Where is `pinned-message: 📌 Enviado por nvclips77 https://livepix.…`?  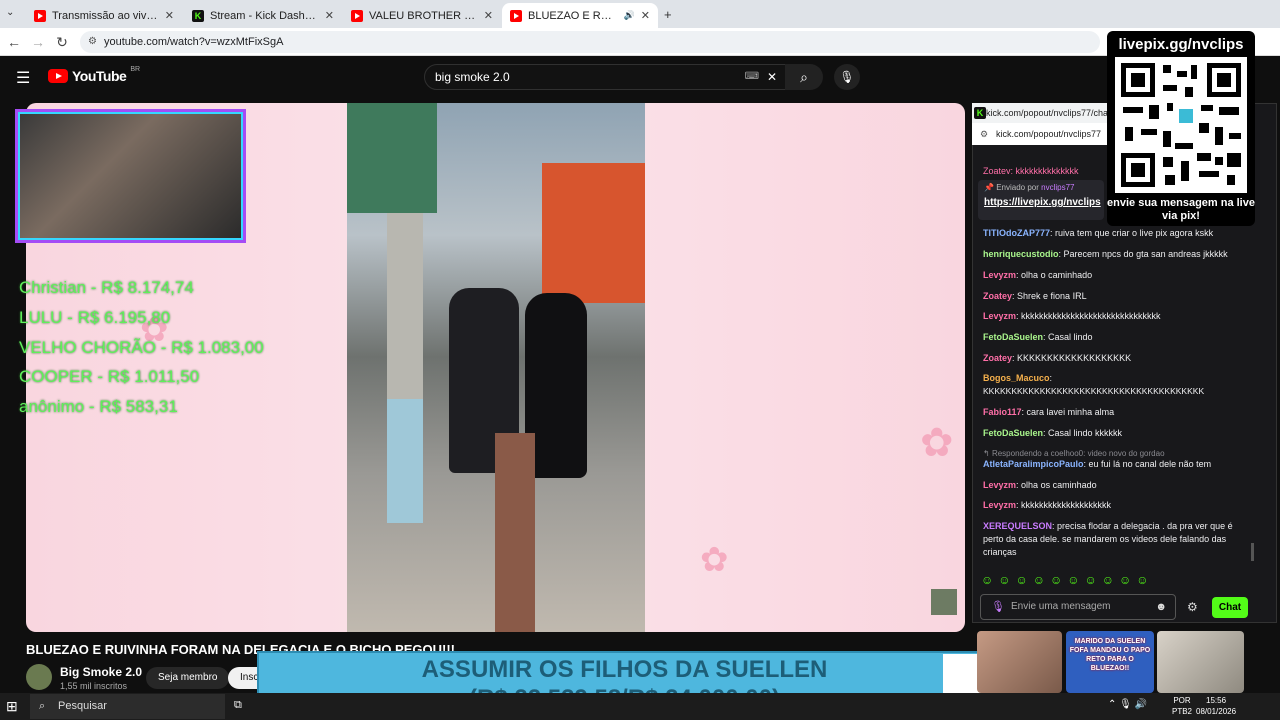 pinned-message: 📌 Enviado por nvclips77 https://livepix.… is located at coordinates (1041, 200).